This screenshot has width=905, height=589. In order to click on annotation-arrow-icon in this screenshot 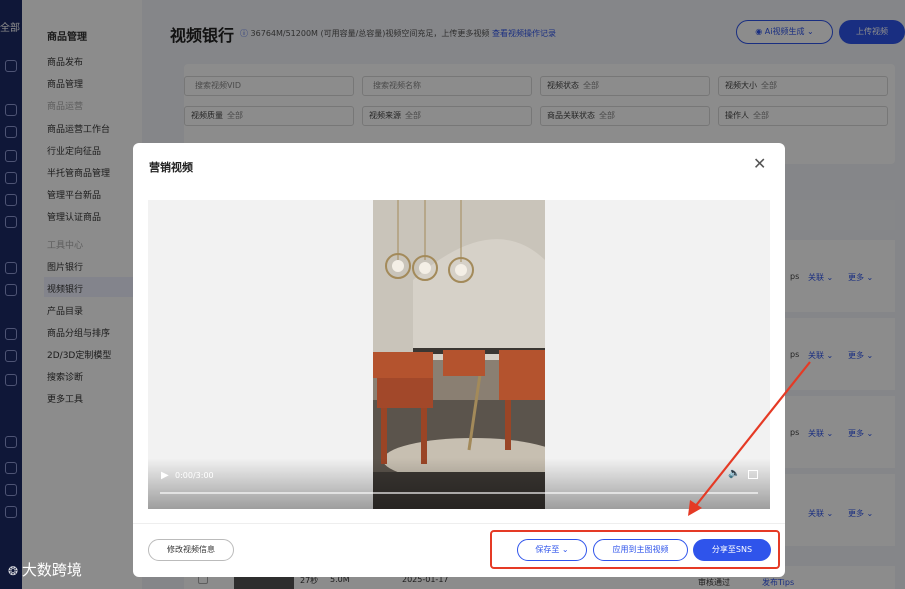, I will do `click(749, 438)`.